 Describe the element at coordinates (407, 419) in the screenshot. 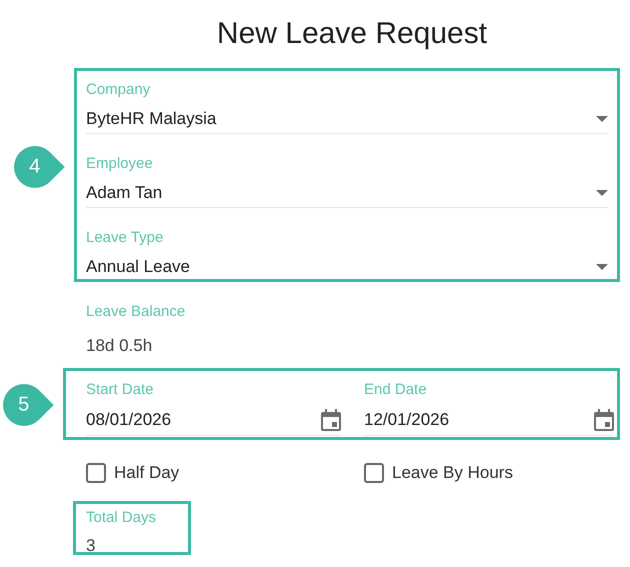

I see `field-value: 12/01/2026` at that location.